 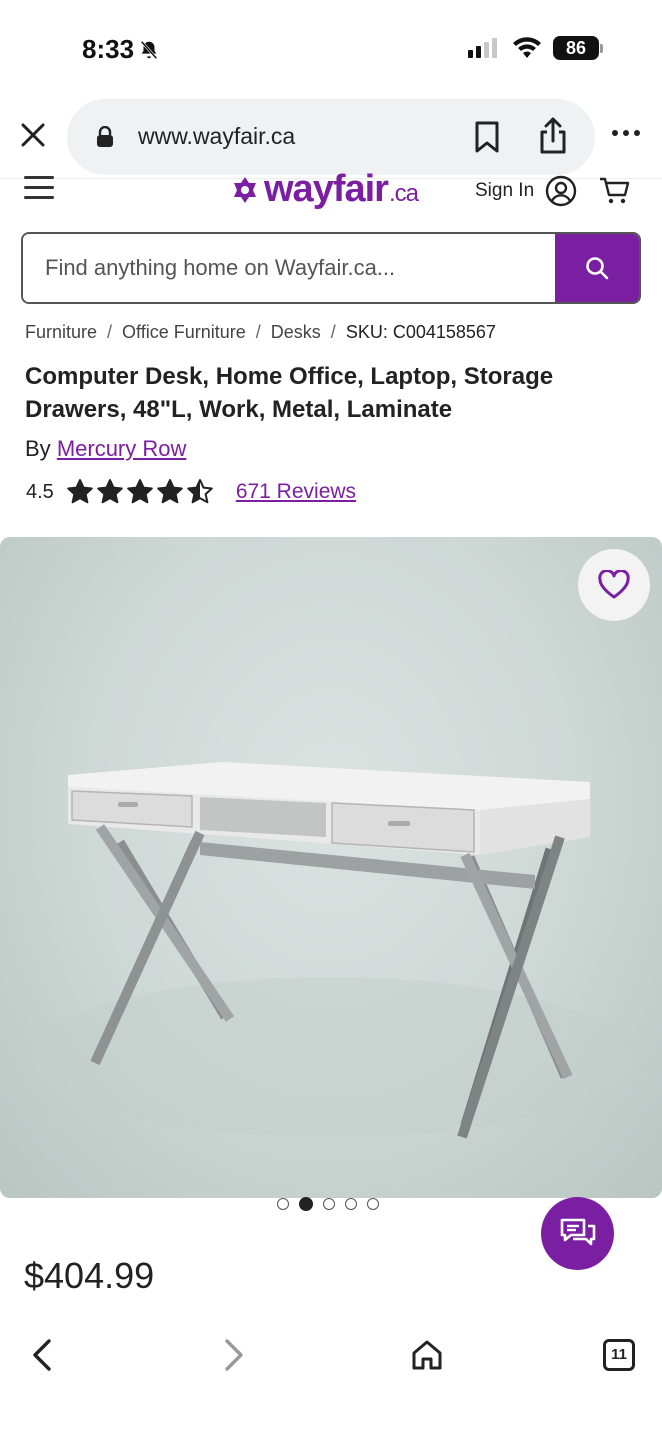 I want to click on favorite-button, so click(x=614, y=585).